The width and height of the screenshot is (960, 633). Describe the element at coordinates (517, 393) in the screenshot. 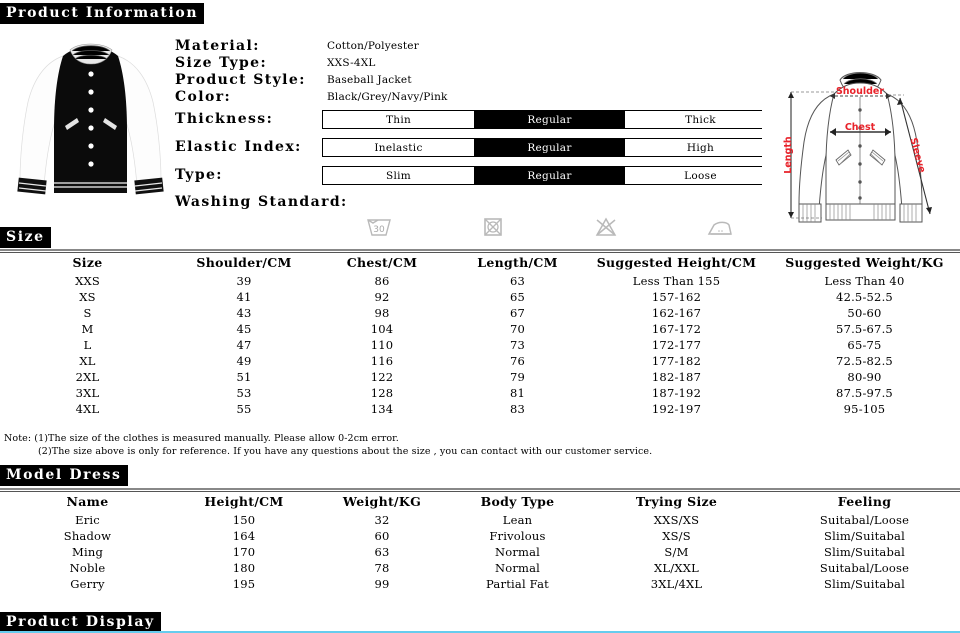

I see `cell-length: 81` at that location.